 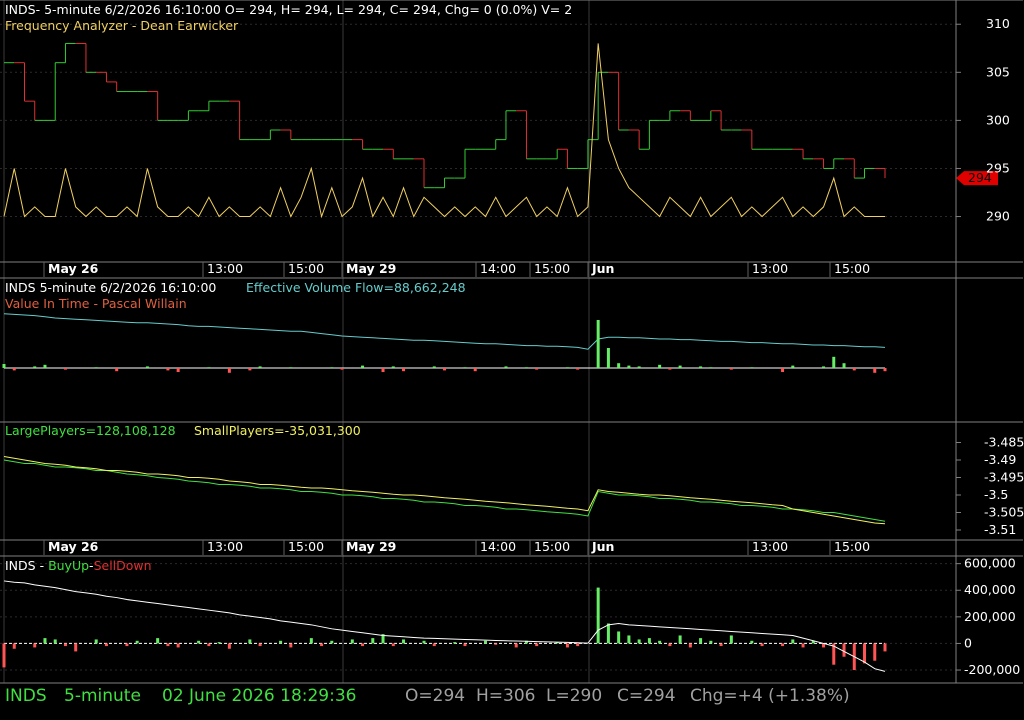 What do you see at coordinates (1000, 529) in the screenshot?
I see `p3-ytick-label: -3.51` at bounding box center [1000, 529].